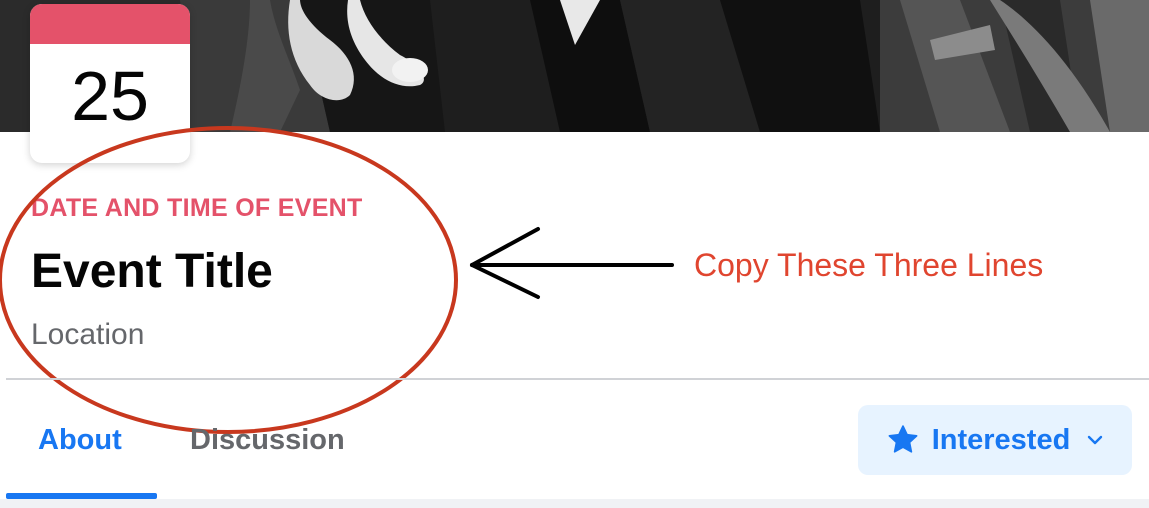  What do you see at coordinates (110, 96) in the screenshot?
I see `event-day: 25` at bounding box center [110, 96].